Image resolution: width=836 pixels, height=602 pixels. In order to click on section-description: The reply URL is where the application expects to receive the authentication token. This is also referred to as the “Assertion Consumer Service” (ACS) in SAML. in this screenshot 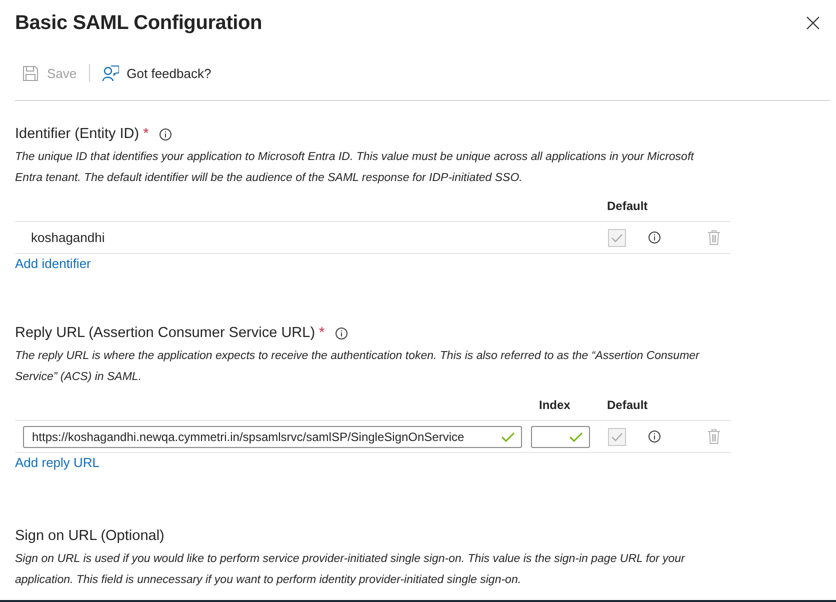, I will do `click(358, 367)`.